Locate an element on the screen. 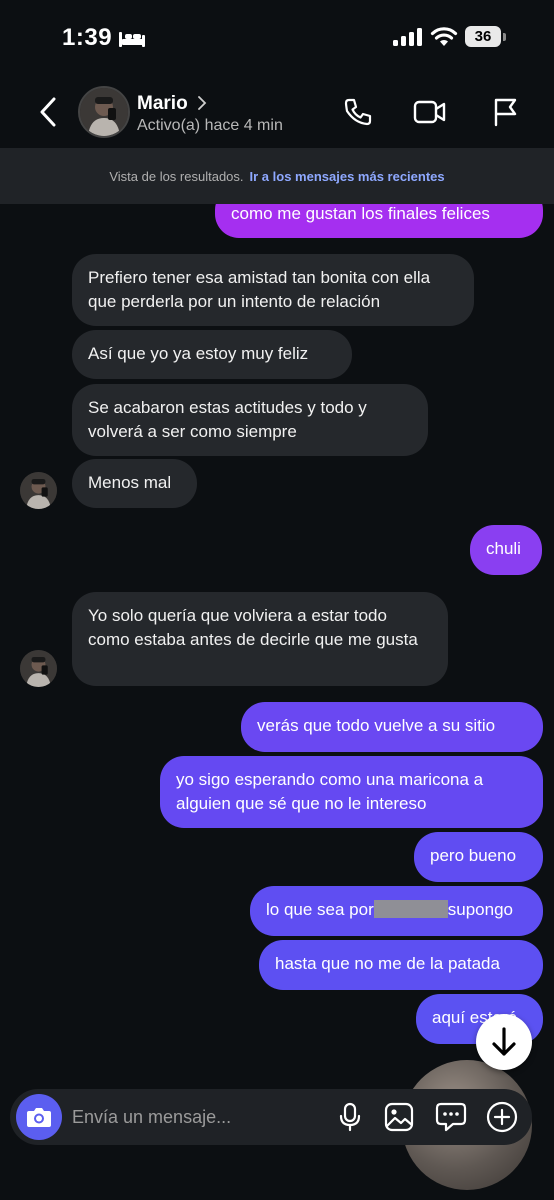  message-outgoing: verás que todo vuelve a su sitio is located at coordinates (392, 727).